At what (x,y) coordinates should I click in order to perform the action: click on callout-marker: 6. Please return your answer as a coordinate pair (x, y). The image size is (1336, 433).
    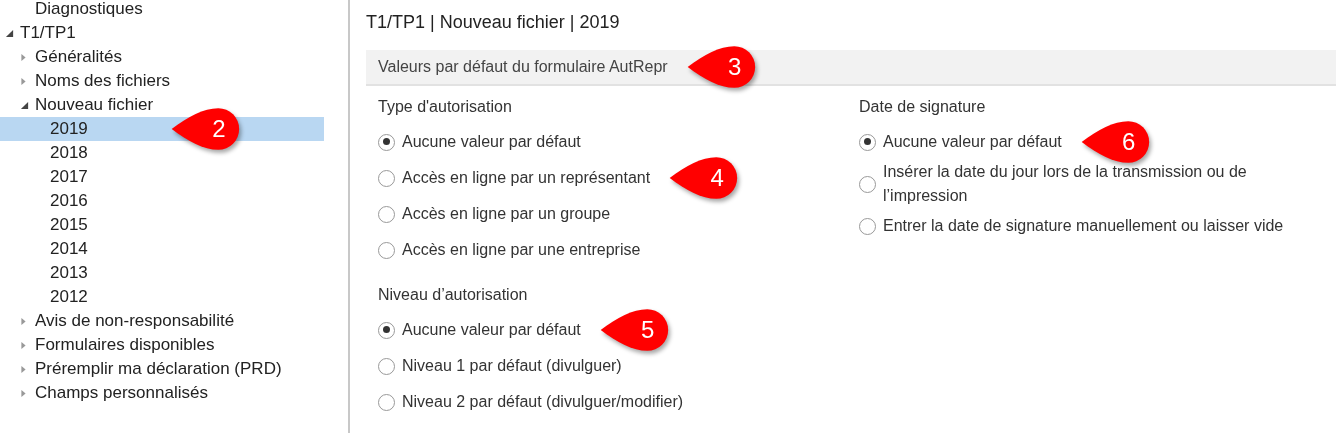
    Looking at the image, I should click on (1114, 142).